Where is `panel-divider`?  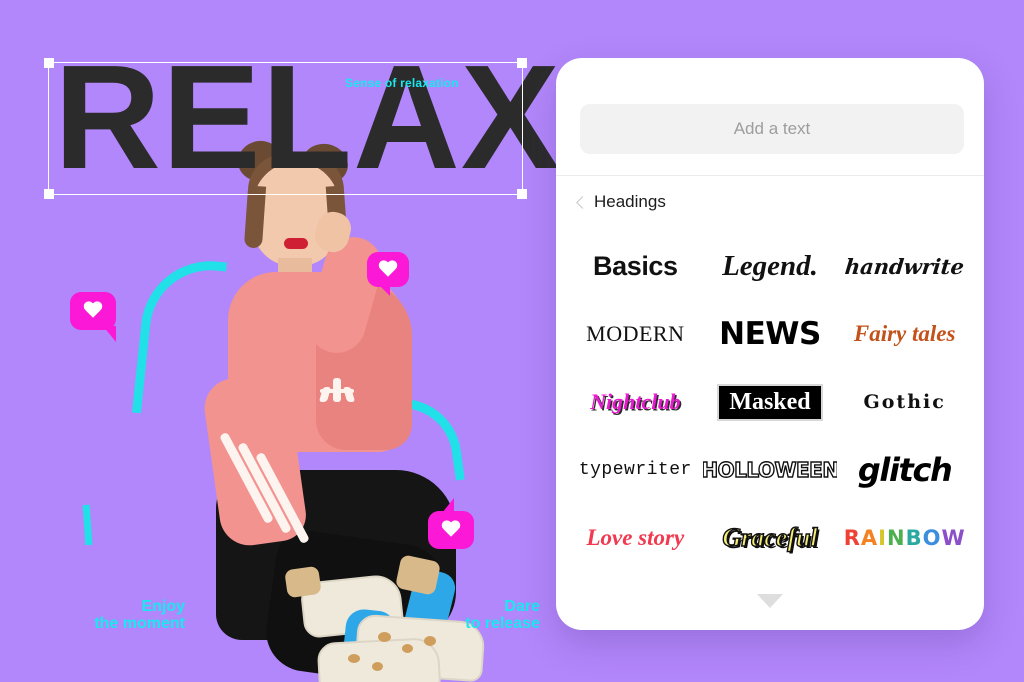 panel-divider is located at coordinates (770, 175).